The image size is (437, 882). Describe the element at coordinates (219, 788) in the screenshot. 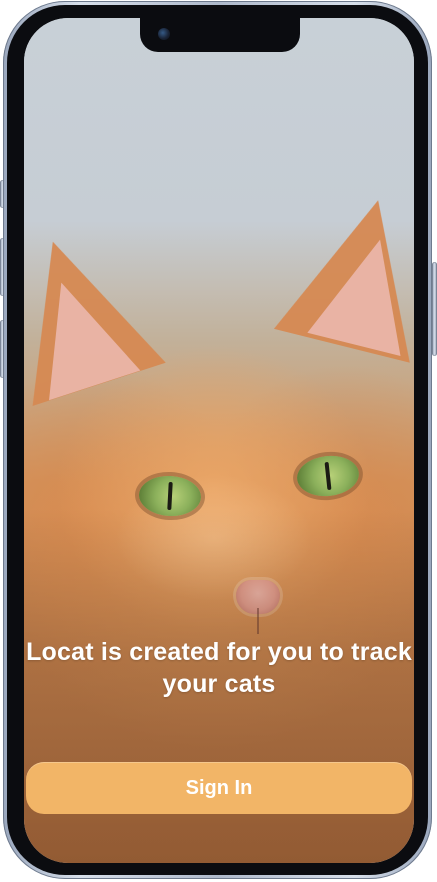

I see `sign-in-button: Sign In` at that location.